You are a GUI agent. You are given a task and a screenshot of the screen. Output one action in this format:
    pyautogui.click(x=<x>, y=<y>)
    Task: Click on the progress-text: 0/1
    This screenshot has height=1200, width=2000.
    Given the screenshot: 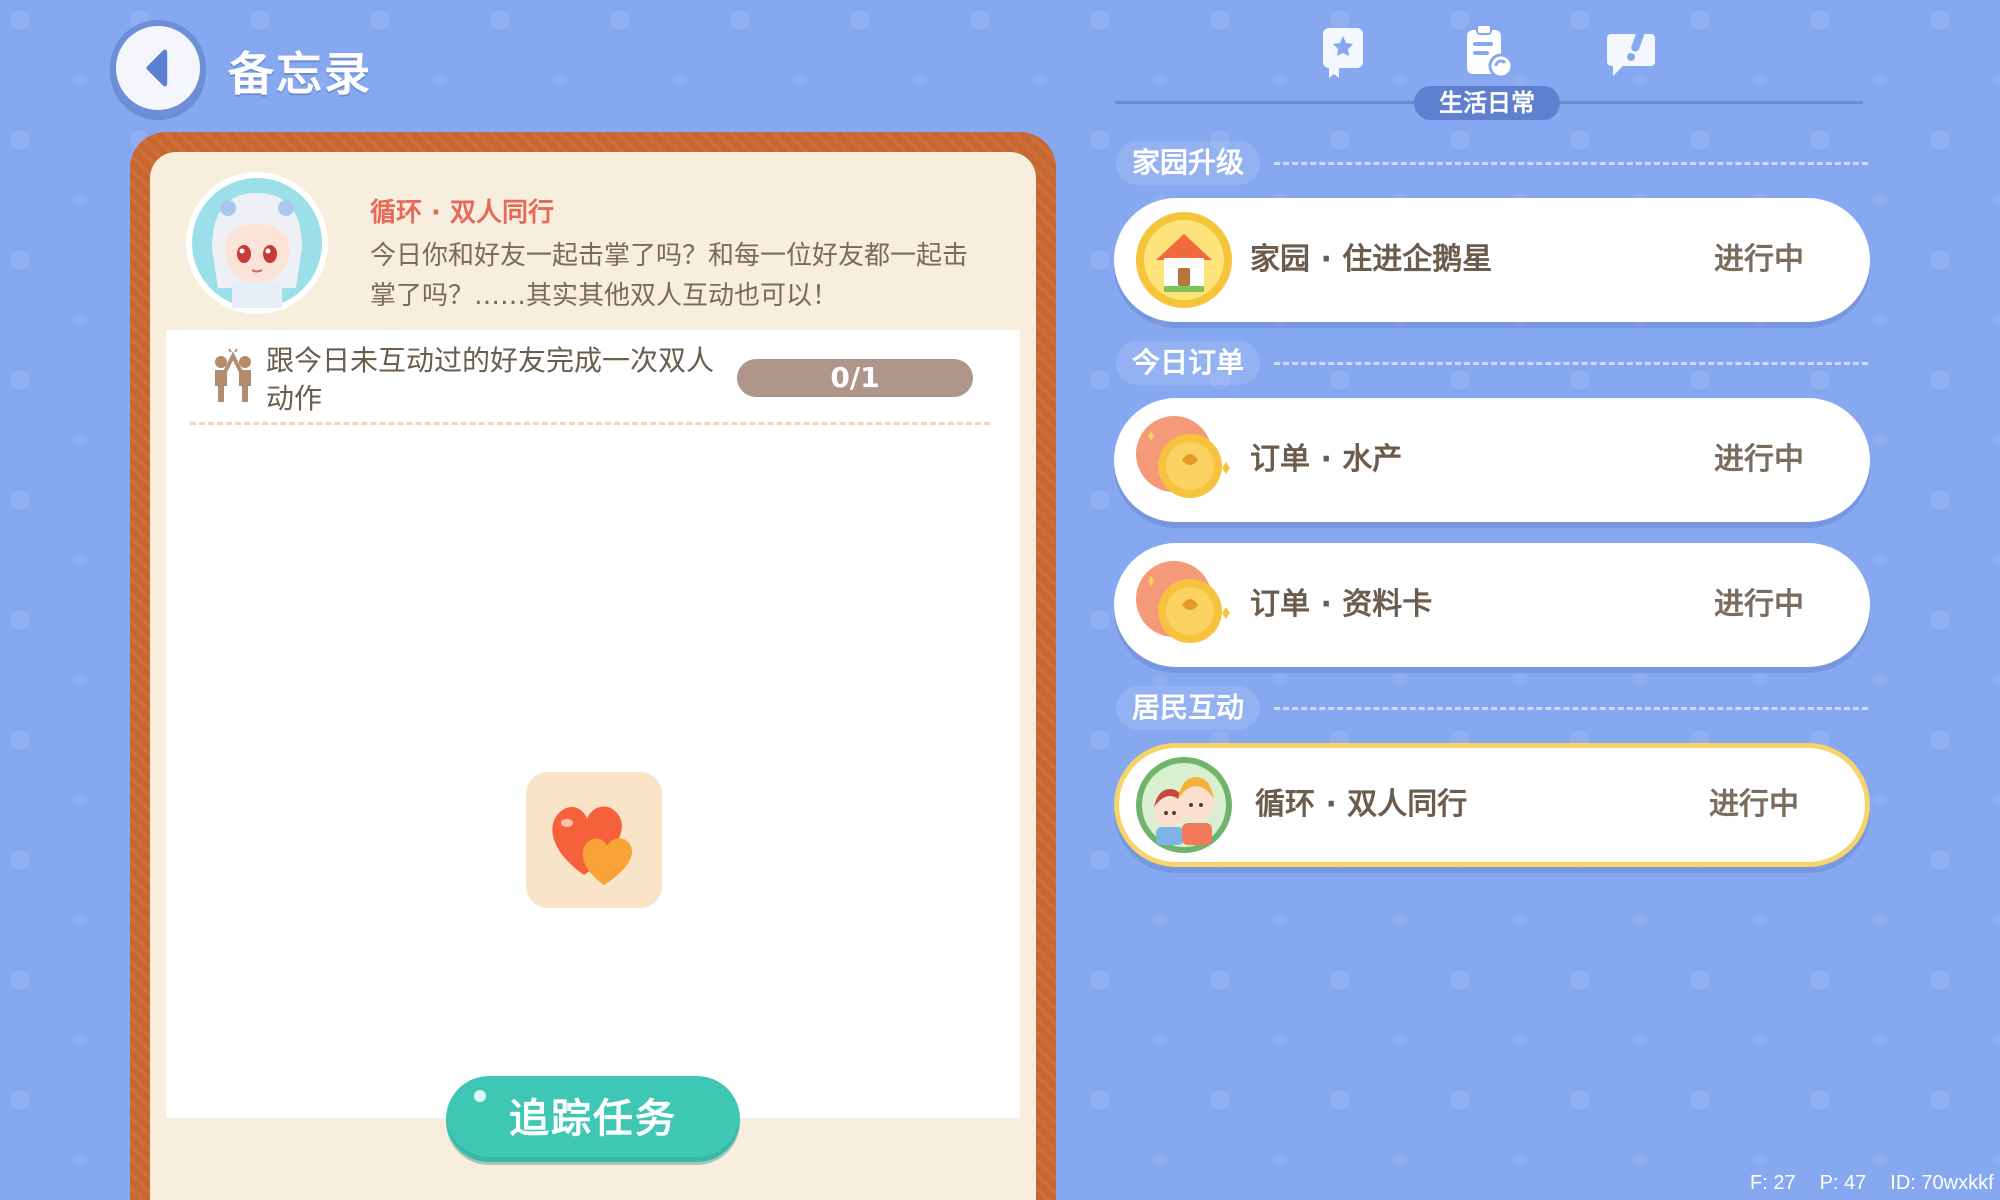 What is the action you would take?
    pyautogui.click(x=855, y=377)
    